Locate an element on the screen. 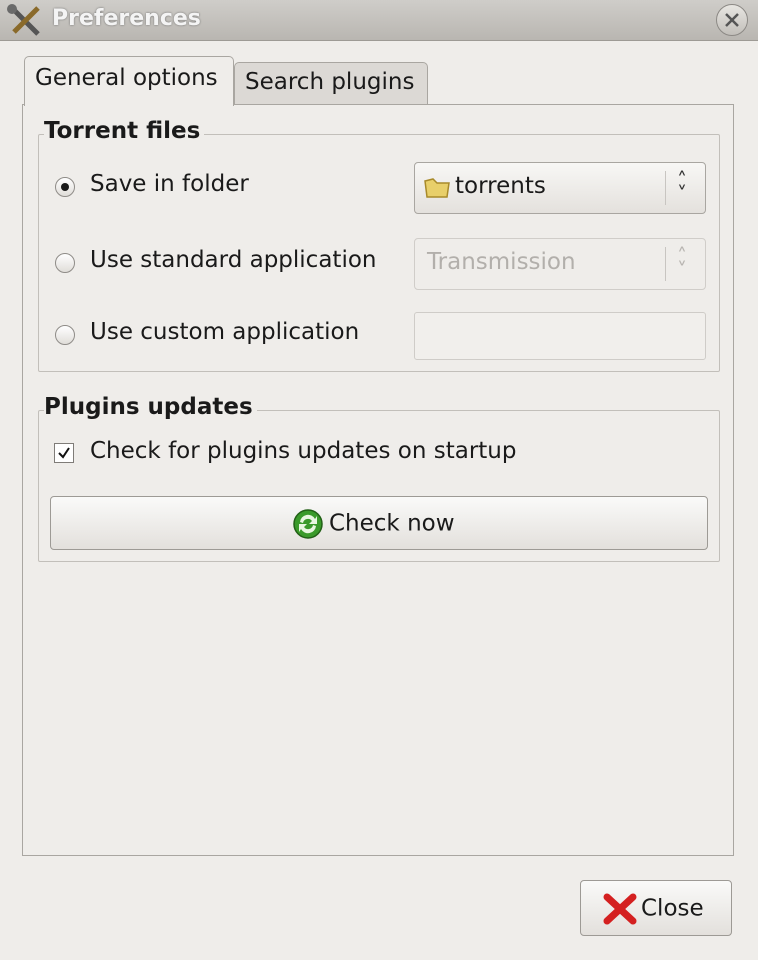  close-icon is located at coordinates (732, 20).